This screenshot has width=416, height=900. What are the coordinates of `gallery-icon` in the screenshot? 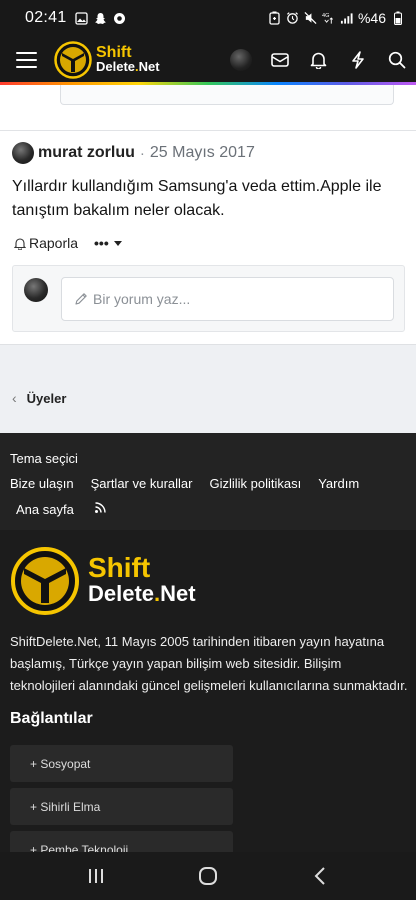 It's located at (81, 18).